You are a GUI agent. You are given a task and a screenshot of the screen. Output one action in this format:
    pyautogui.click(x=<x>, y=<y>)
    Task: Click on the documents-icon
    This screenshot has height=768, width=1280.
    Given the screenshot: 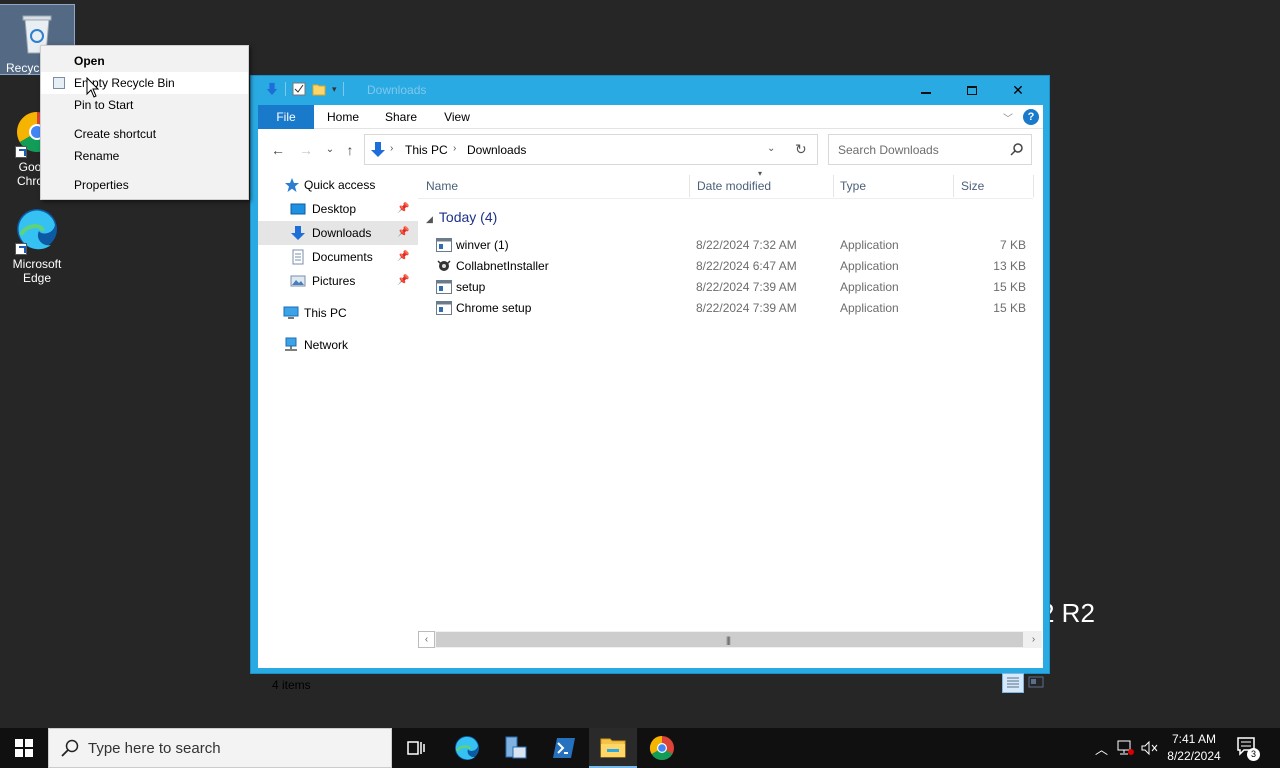 What is the action you would take?
    pyautogui.click(x=298, y=257)
    